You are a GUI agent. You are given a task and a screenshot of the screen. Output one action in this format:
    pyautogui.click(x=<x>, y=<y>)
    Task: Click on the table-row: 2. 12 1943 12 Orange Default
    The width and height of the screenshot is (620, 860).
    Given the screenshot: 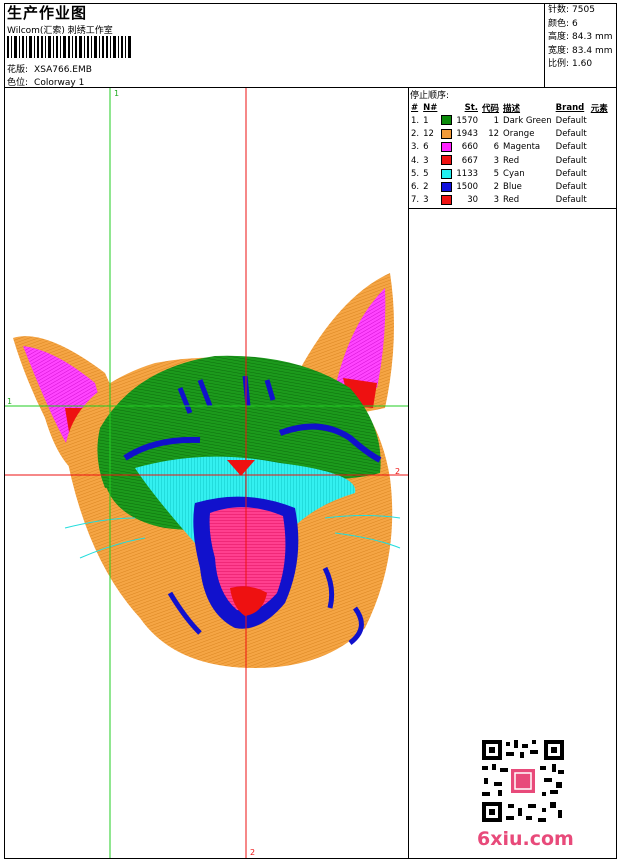 What is the action you would take?
    pyautogui.click(x=509, y=133)
    